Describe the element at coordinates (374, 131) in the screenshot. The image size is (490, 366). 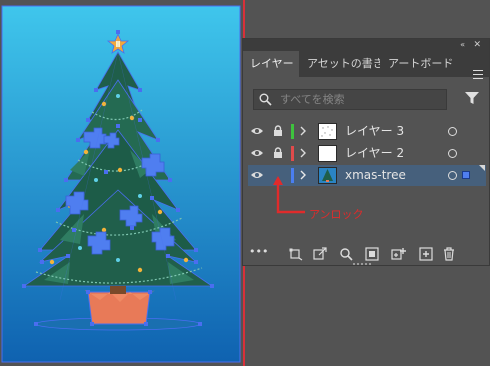
I see `layer-name: レイヤー 3` at that location.